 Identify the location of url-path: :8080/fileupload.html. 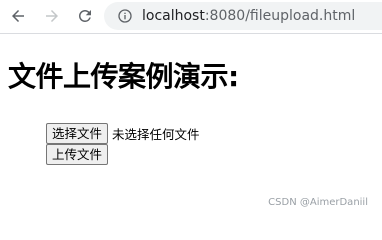
(280, 16).